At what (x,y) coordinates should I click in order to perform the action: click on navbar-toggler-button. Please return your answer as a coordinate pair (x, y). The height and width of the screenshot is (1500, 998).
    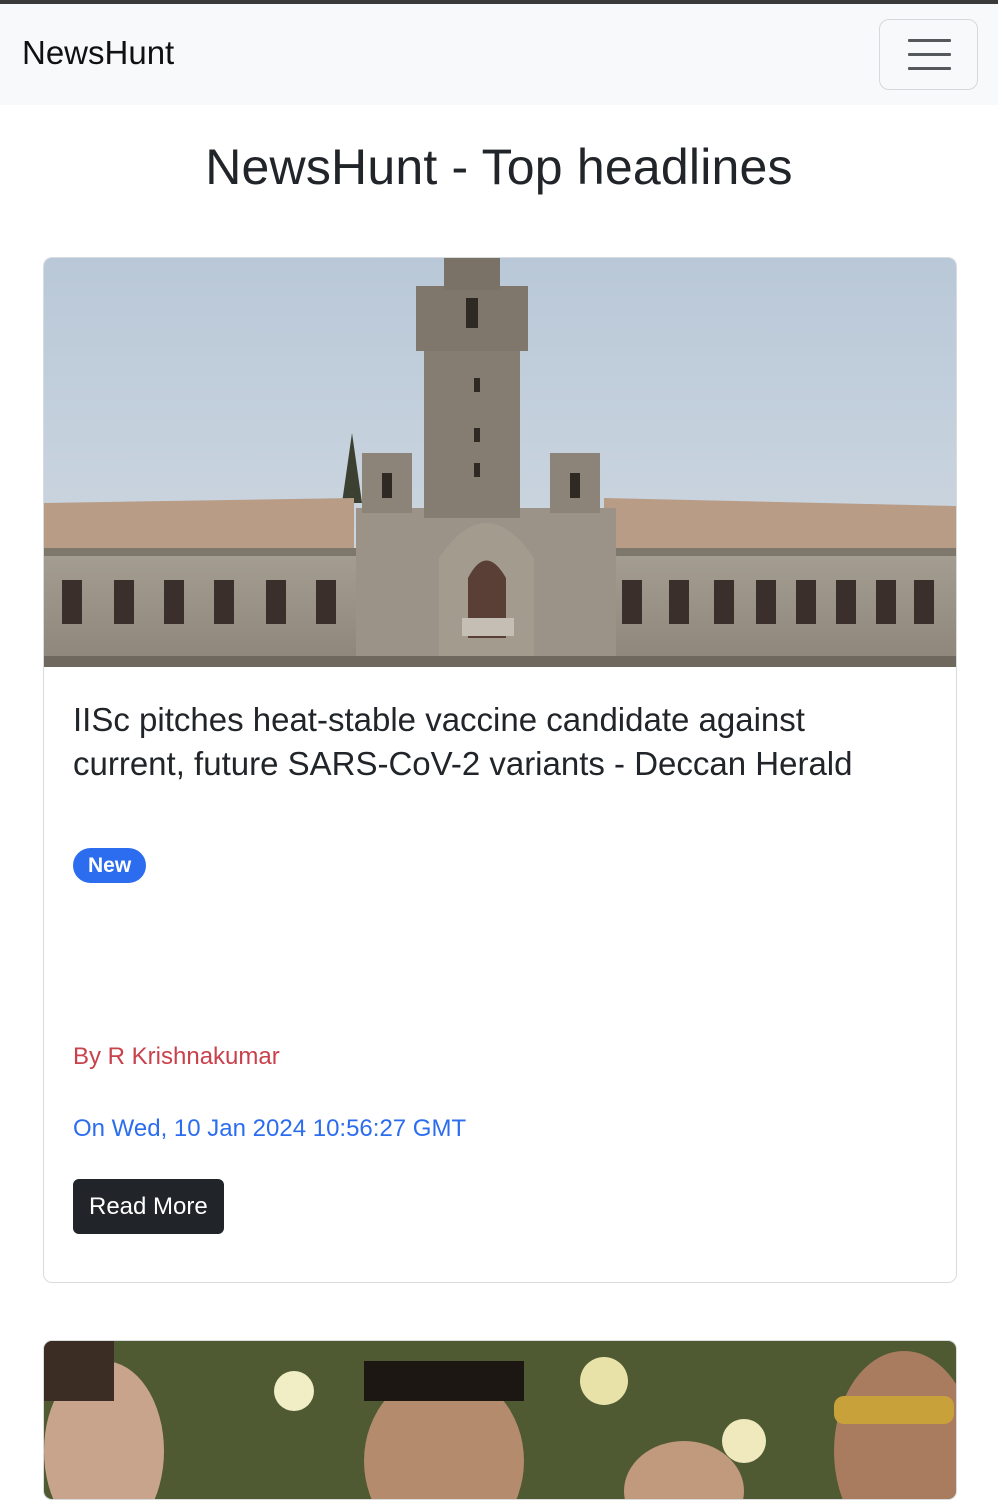
    Looking at the image, I should click on (928, 54).